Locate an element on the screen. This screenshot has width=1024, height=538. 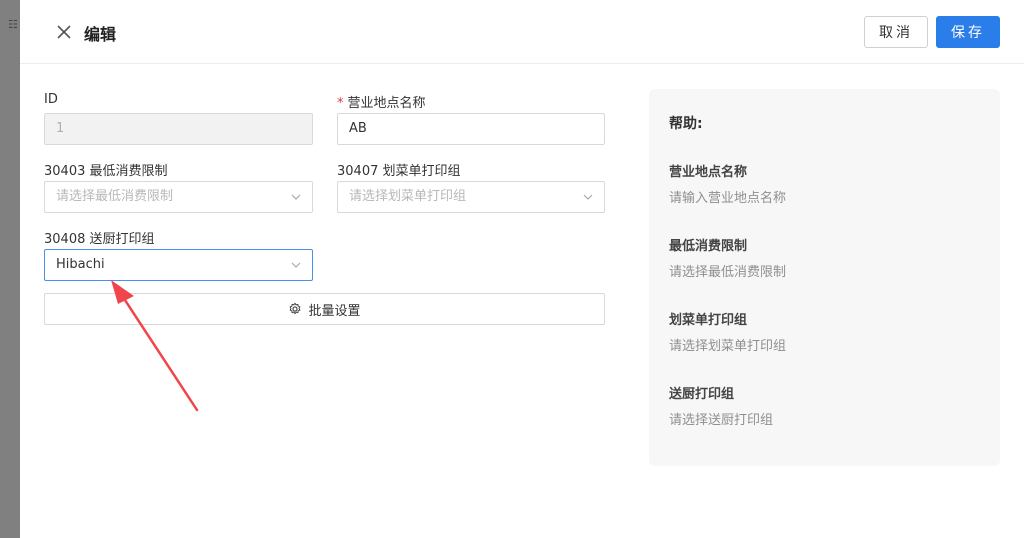
background-page: ☷ is located at coordinates (10, 269).